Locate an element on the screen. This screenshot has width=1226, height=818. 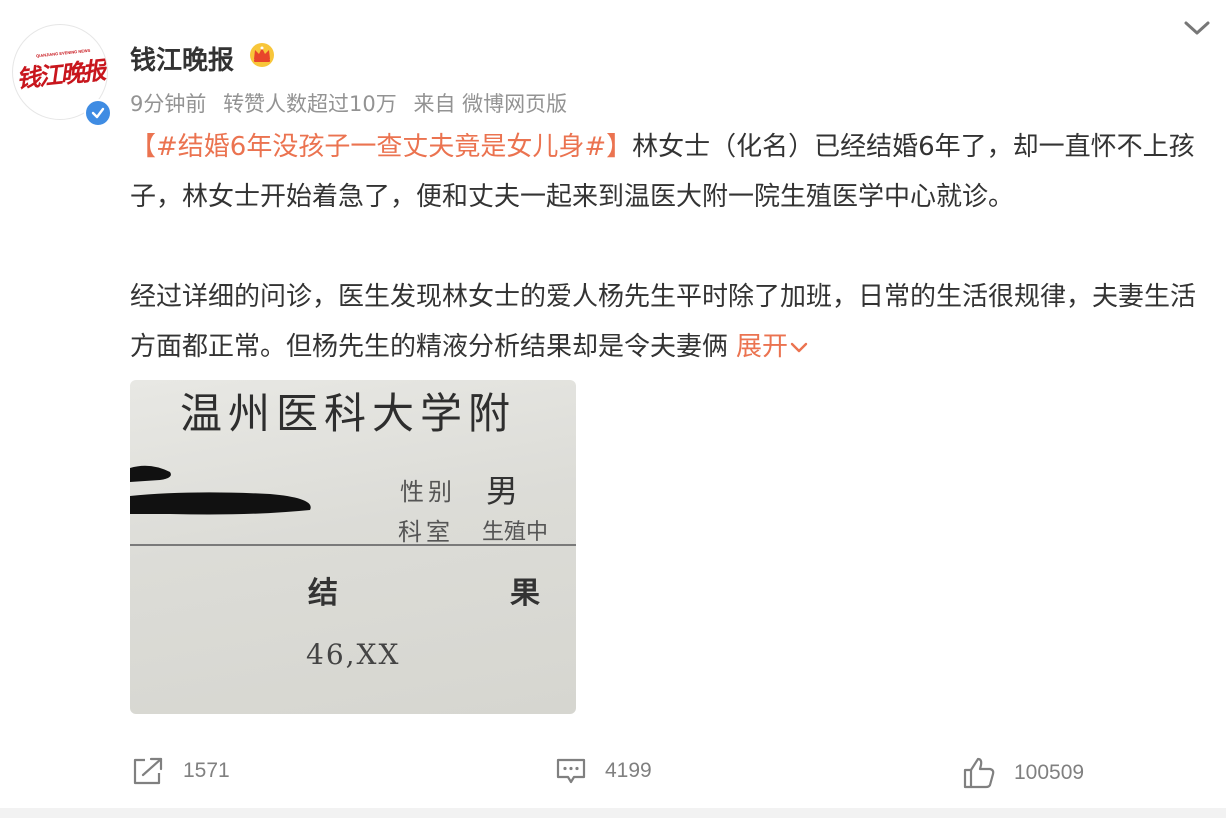
avatar-logo: 钱江晚报 QIANJIANG EVENING NEWS is located at coordinates (60, 70).